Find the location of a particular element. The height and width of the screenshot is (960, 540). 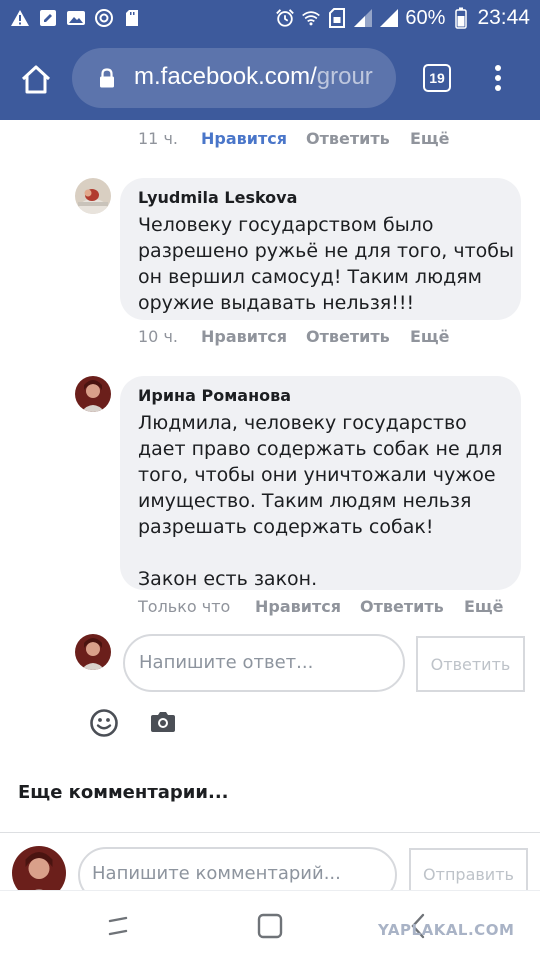

status-left-icons is located at coordinates (76, 18).